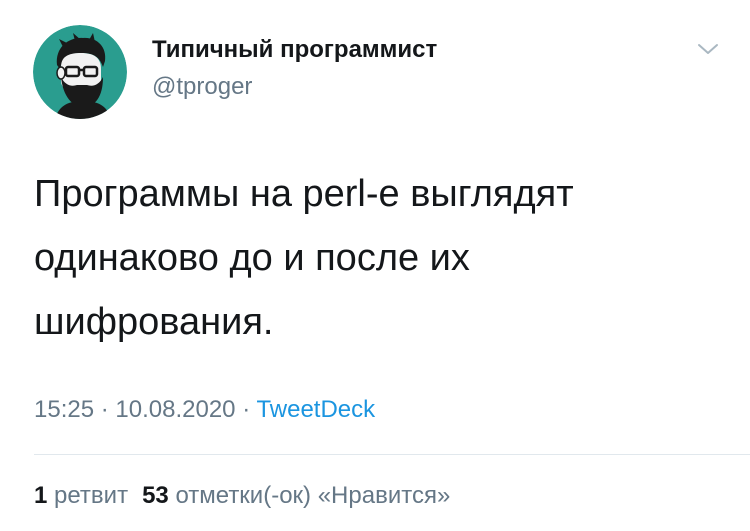 The image size is (750, 531). What do you see at coordinates (315, 409) in the screenshot?
I see `tweet-source-link: TweetDeck` at bounding box center [315, 409].